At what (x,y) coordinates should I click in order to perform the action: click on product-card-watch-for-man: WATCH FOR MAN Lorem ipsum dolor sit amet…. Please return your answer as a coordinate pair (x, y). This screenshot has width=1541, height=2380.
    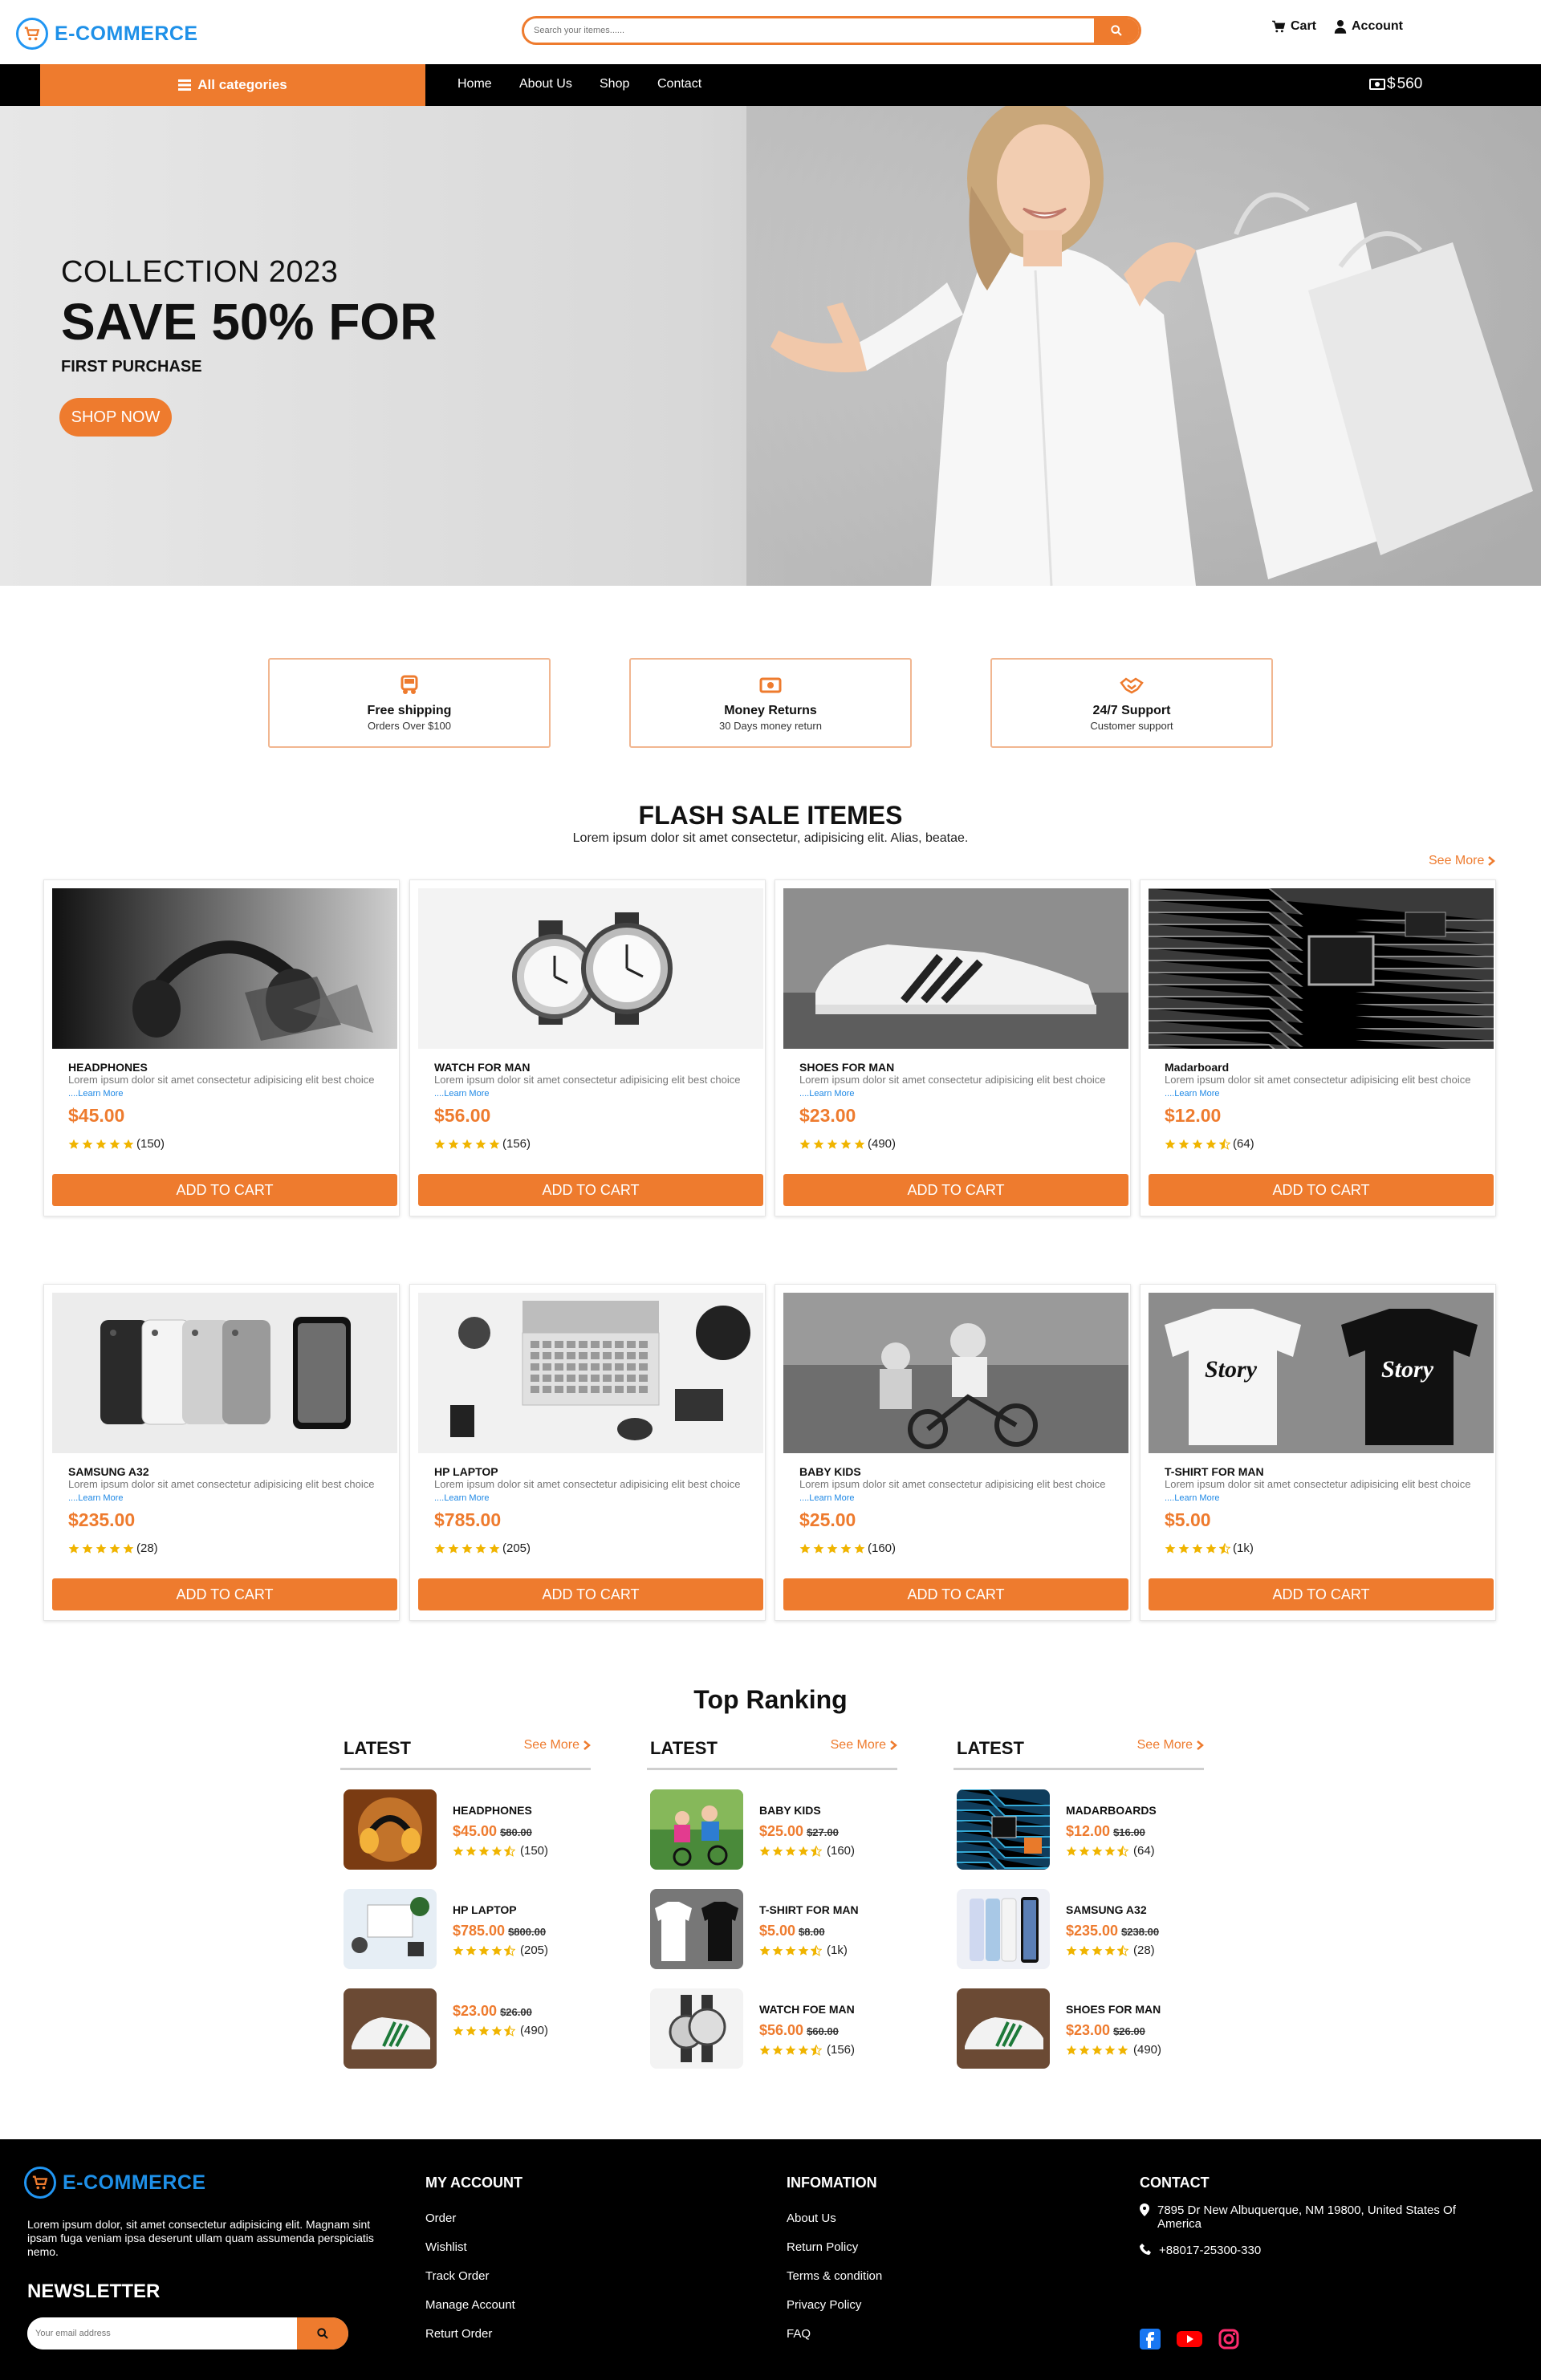
    Looking at the image, I should click on (587, 1047).